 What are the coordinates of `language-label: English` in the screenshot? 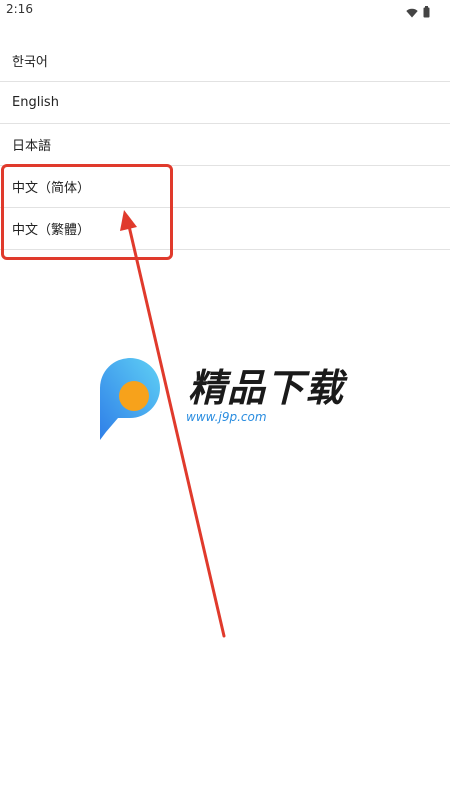 It's located at (35, 102).